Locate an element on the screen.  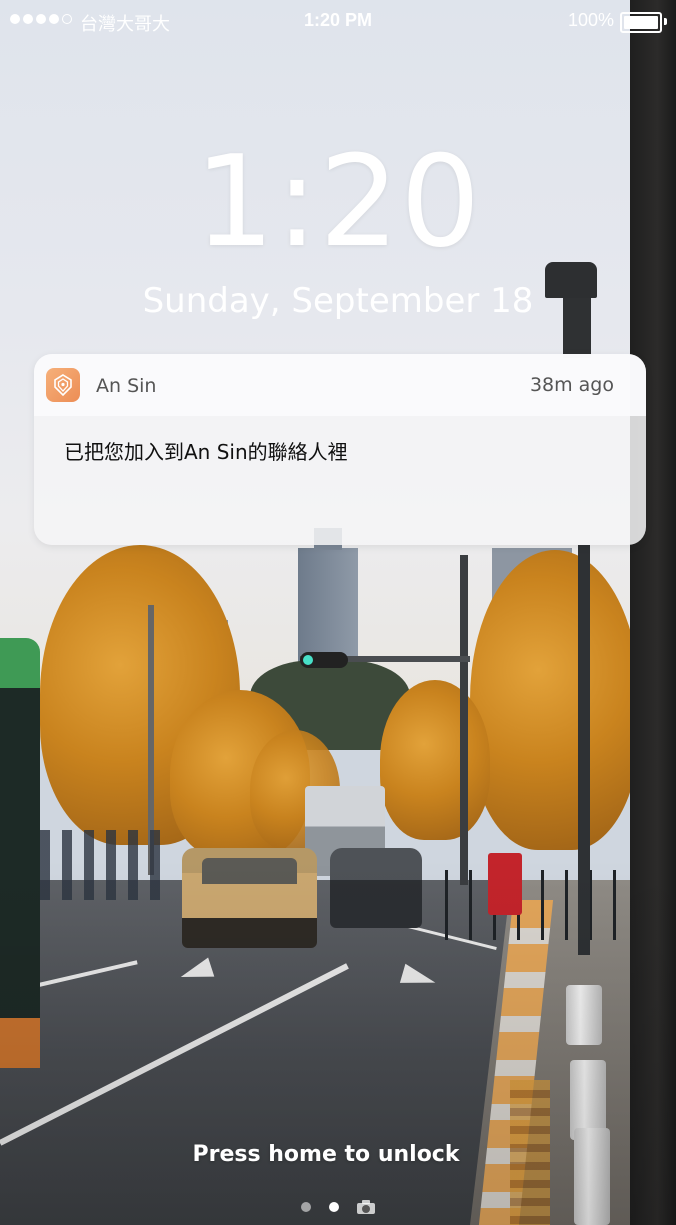
notification-app-name: An Sin is located at coordinates (126, 386).